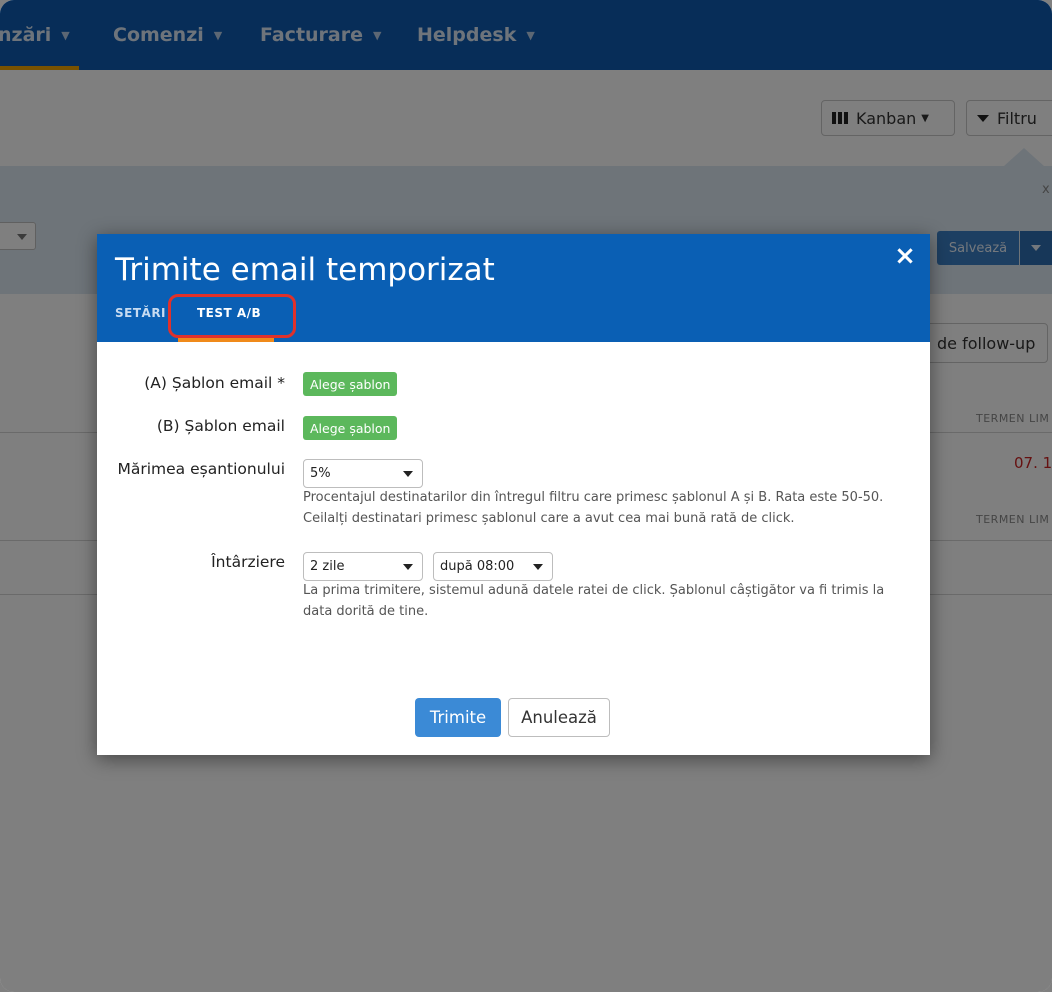 This screenshot has height=992, width=1052. What do you see at coordinates (320, 473) in the screenshot?
I see `sample-size-value: 5%` at bounding box center [320, 473].